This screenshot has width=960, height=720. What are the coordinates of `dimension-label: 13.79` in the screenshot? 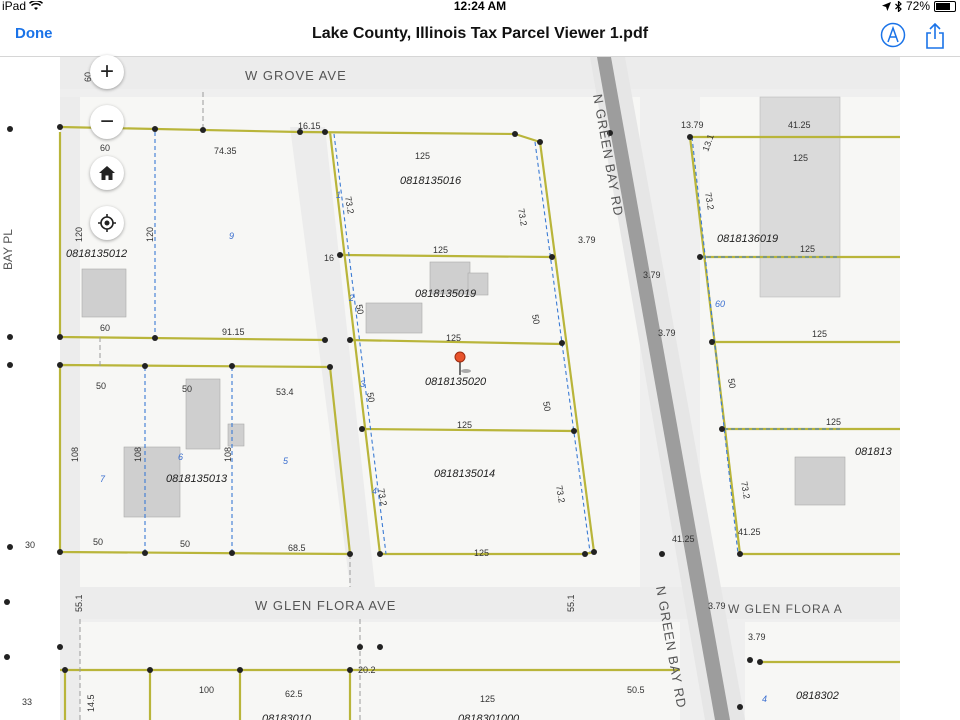 It's located at (692, 125).